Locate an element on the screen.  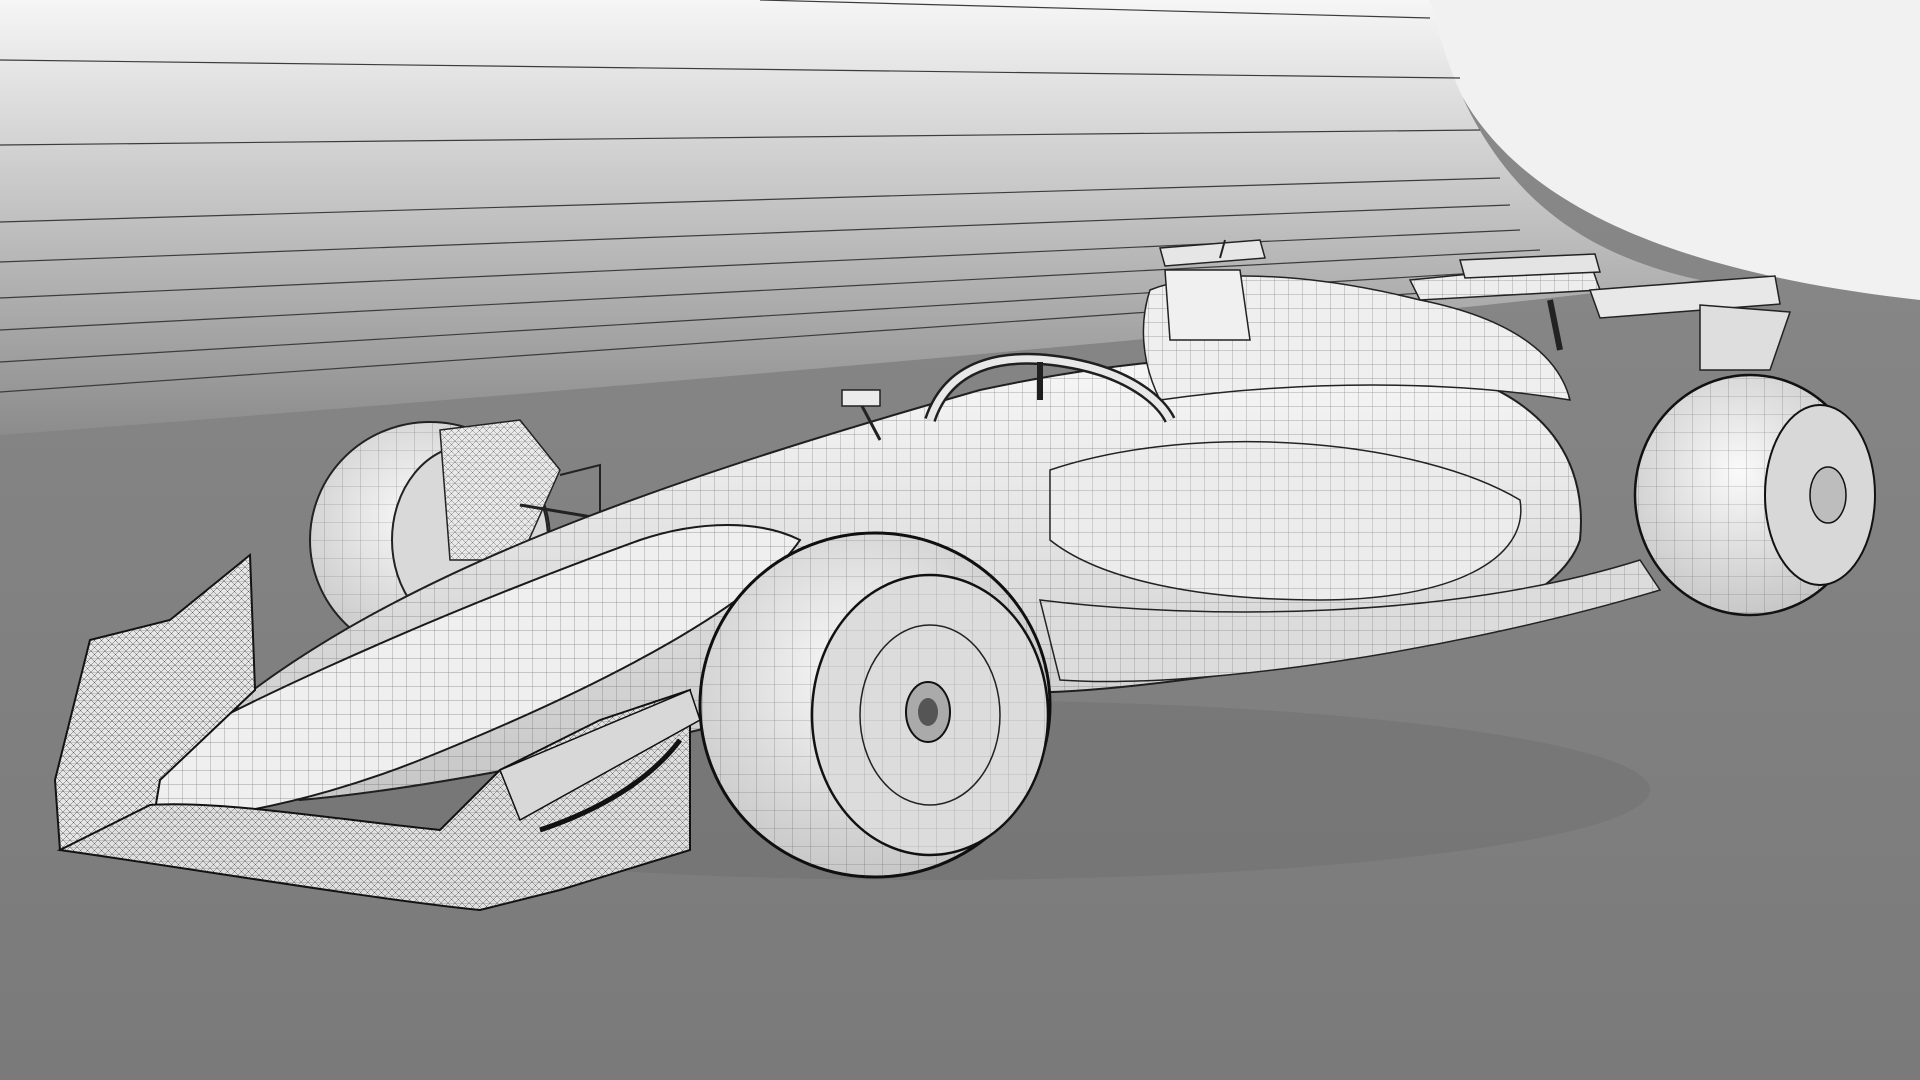
rear-right-tyre is located at coordinates (1754, 495).